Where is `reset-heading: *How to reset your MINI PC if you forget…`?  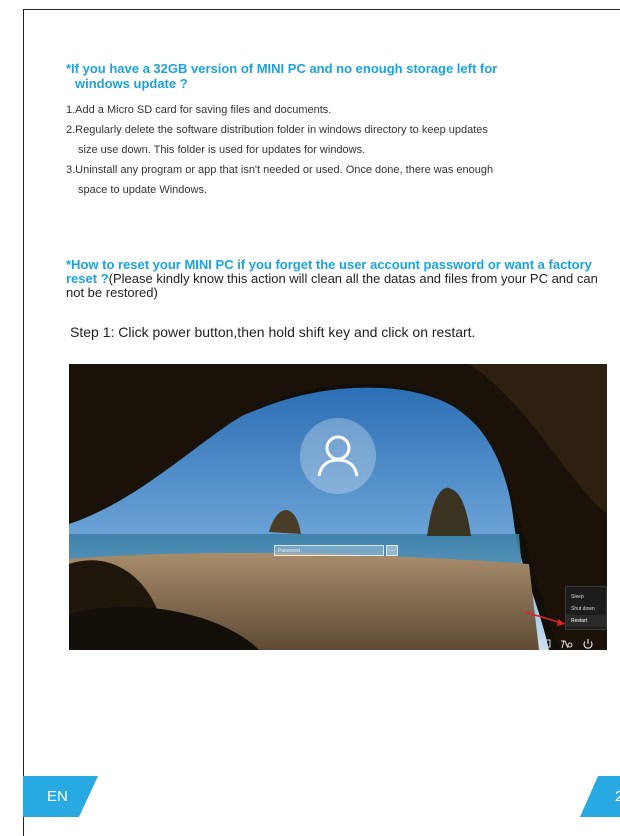
reset-heading: *How to reset your MINI PC if you forget… is located at coordinates (342, 279).